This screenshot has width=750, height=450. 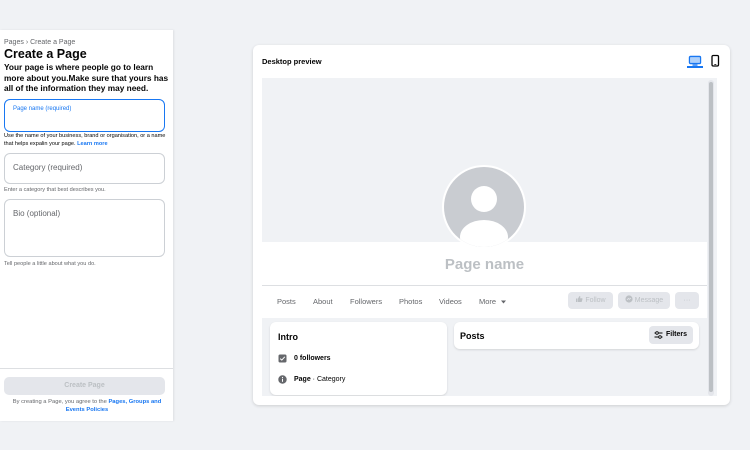 I want to click on mobile-icon, so click(x=715, y=61).